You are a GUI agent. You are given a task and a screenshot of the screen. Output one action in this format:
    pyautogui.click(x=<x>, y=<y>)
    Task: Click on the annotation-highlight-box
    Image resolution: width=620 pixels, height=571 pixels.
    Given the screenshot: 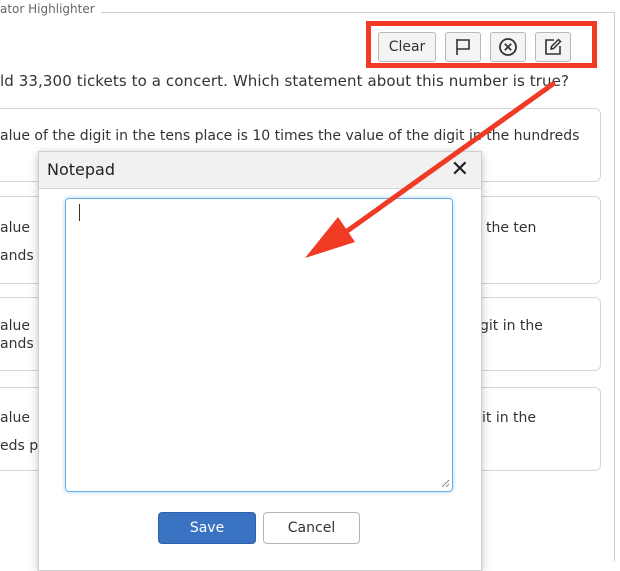 What is the action you would take?
    pyautogui.click(x=481, y=44)
    